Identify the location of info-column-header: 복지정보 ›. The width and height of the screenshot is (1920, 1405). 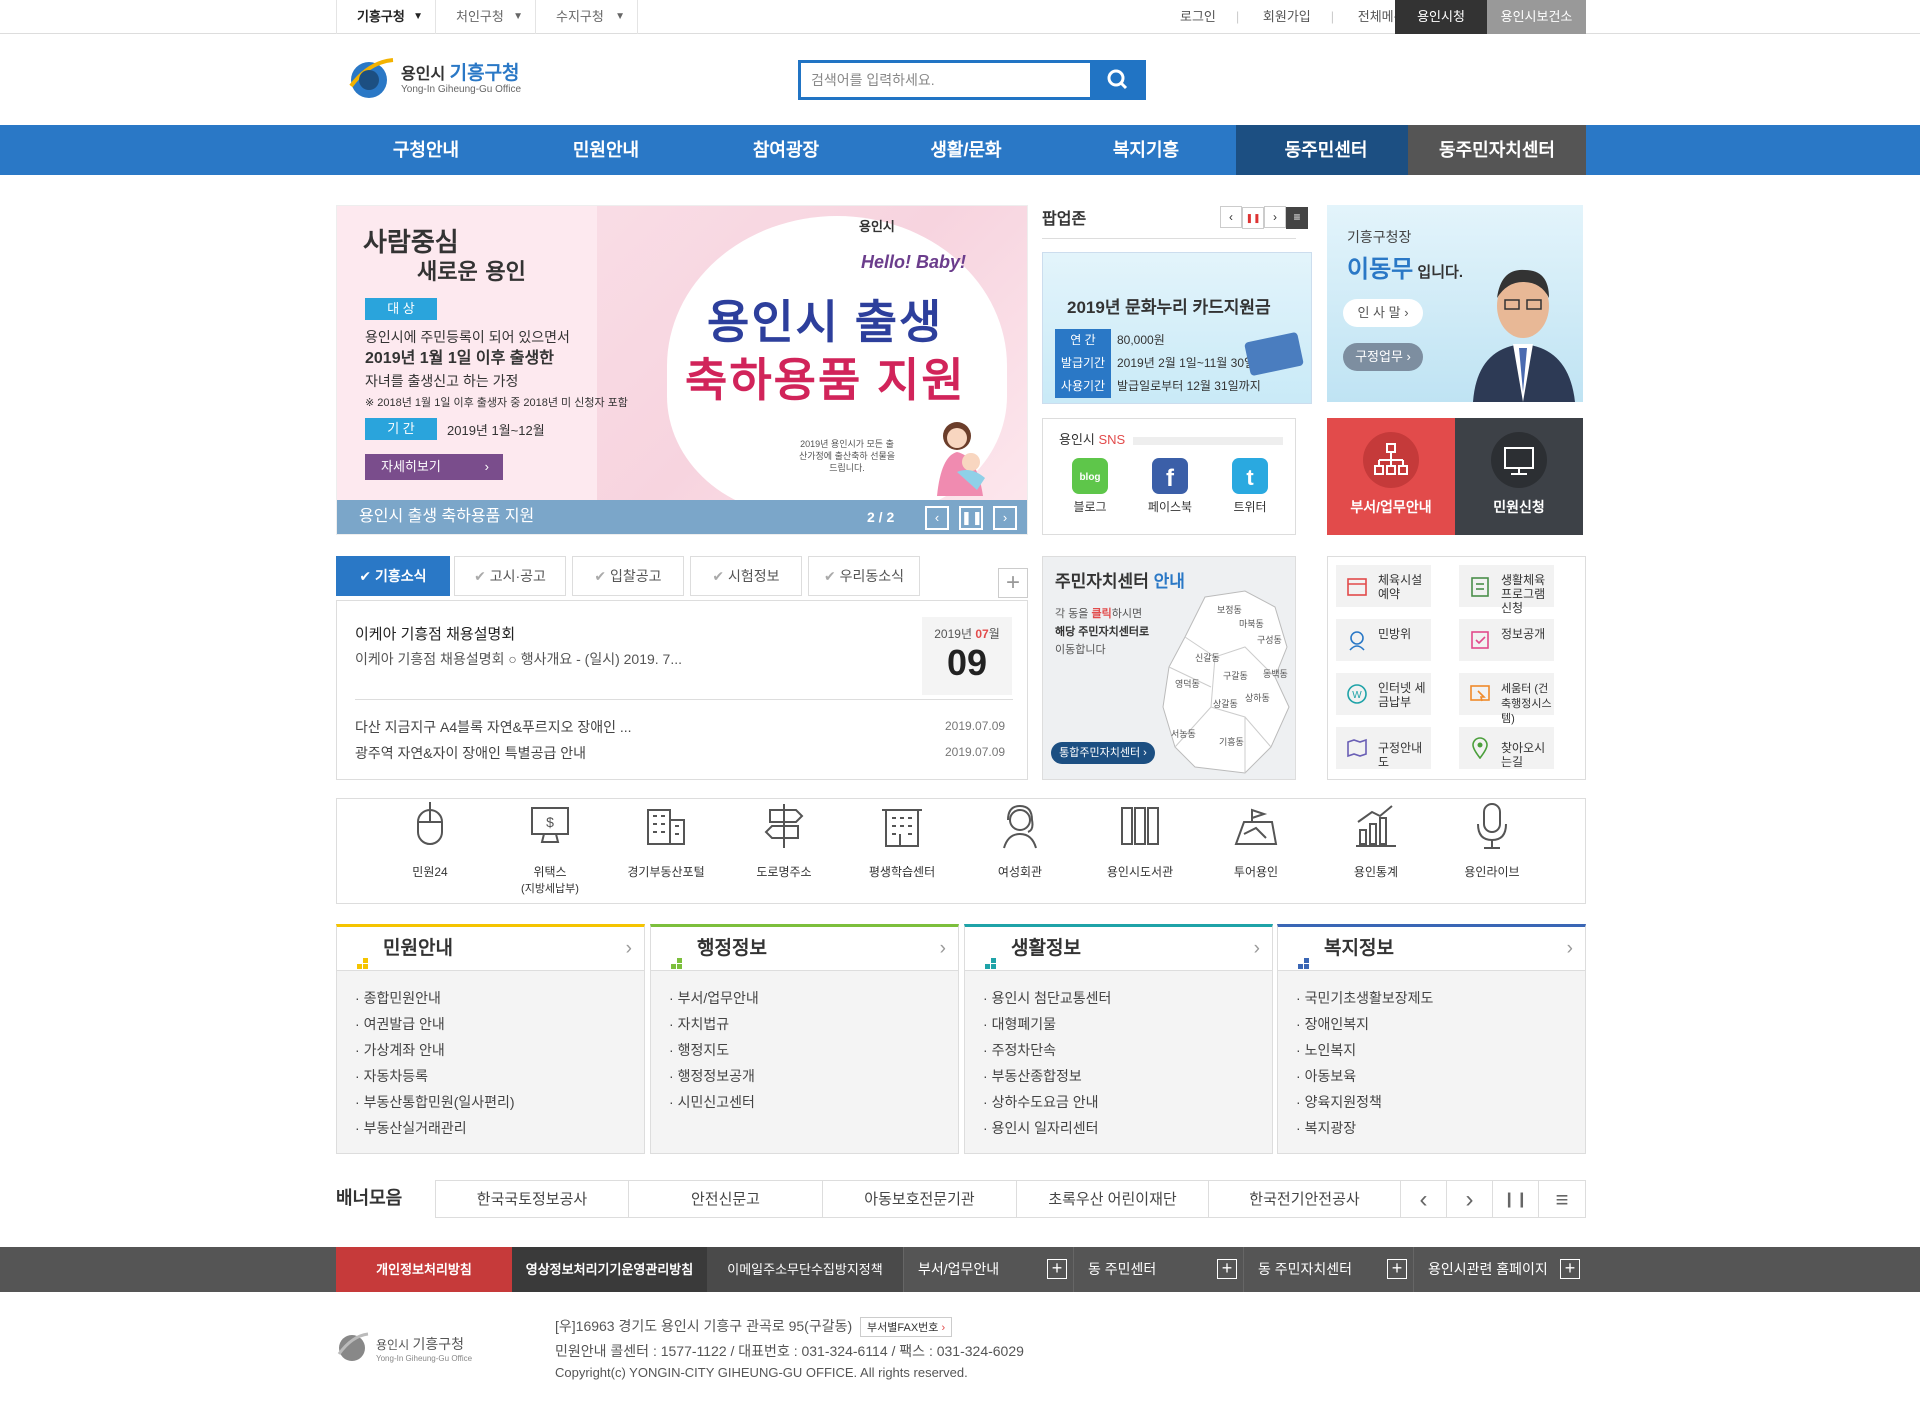
(1431, 949).